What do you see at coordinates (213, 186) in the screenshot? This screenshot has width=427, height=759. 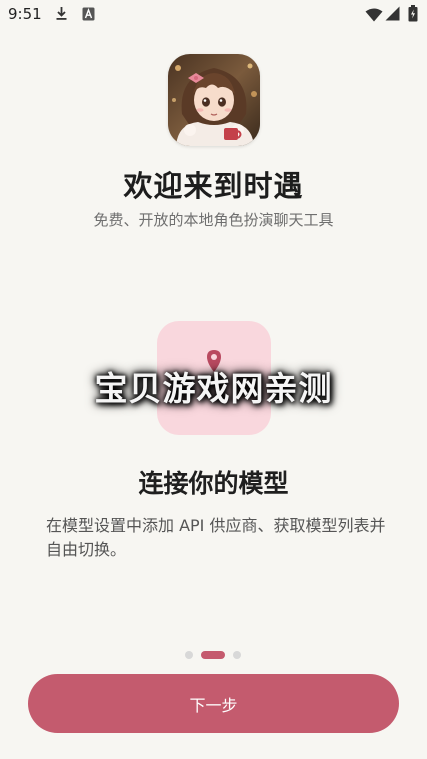 I see `welcome-title: 欢迎来到时遇` at bounding box center [213, 186].